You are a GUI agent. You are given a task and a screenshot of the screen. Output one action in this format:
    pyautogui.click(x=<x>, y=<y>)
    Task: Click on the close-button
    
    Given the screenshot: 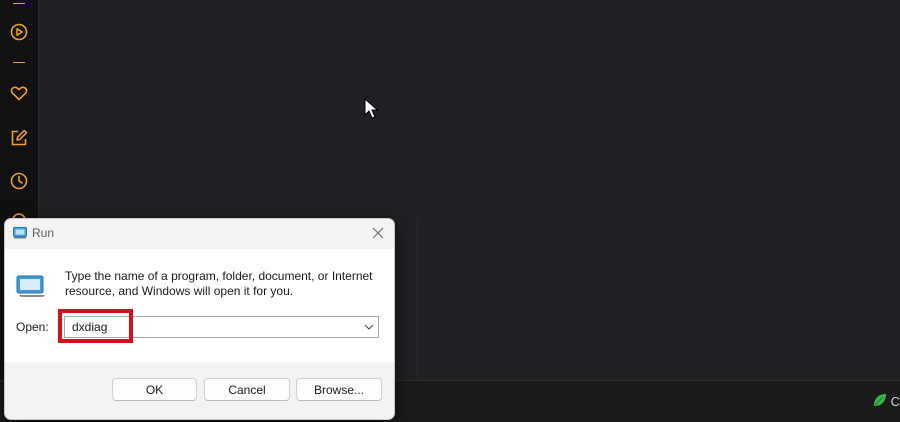 What is the action you would take?
    pyautogui.click(x=378, y=233)
    